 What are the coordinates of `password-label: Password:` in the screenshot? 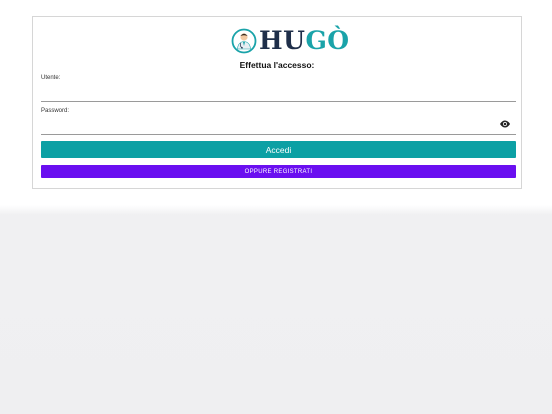 It's located at (55, 111).